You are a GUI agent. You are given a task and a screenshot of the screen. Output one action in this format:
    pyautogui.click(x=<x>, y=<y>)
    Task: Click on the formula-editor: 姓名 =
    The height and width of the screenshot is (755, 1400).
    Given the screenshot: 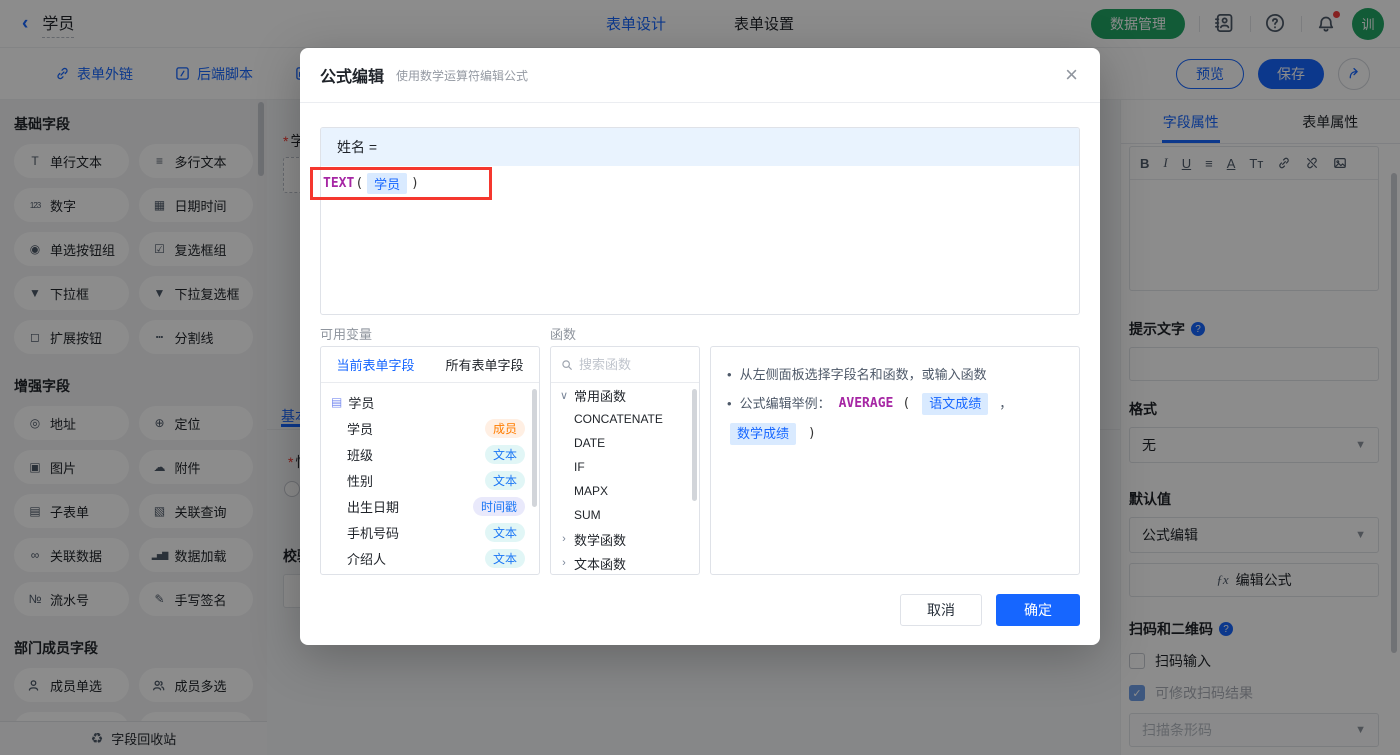 What is the action you would take?
    pyautogui.click(x=700, y=221)
    